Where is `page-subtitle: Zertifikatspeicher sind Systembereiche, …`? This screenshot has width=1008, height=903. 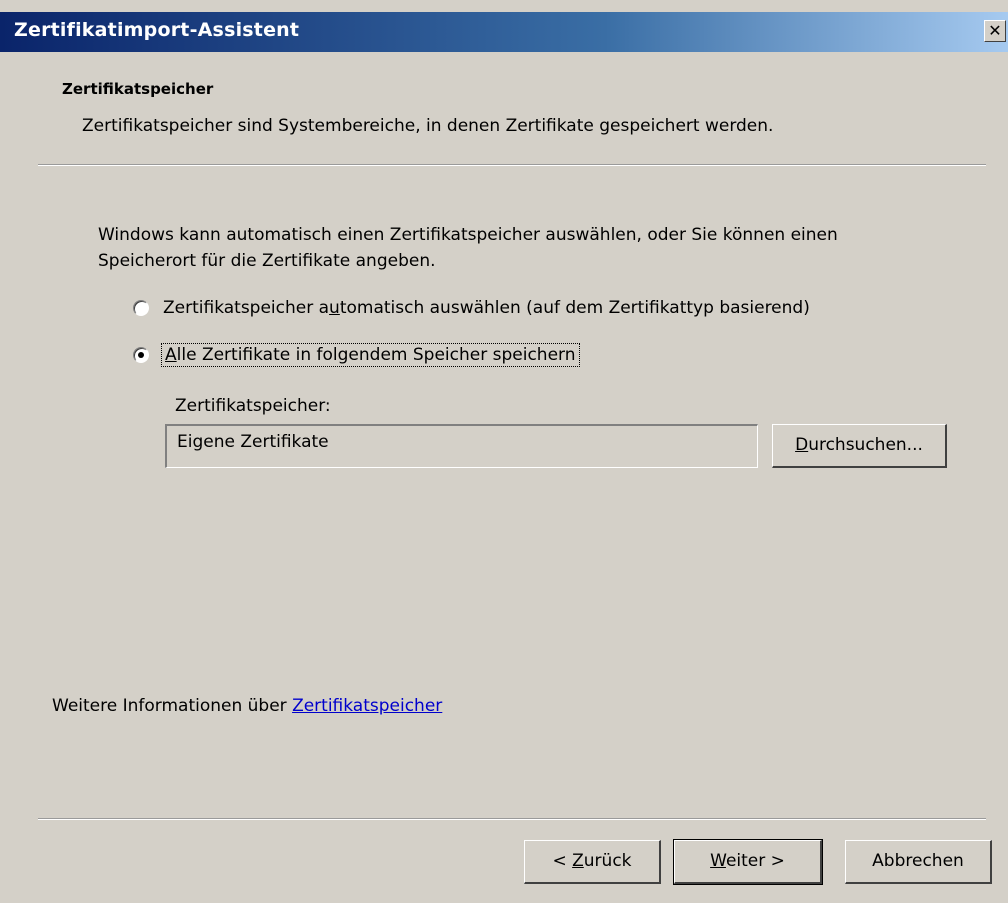
page-subtitle: Zertifikatspeicher sind Systembereiche, … is located at coordinates (428, 126).